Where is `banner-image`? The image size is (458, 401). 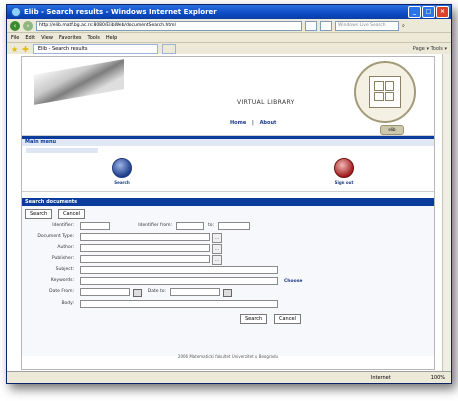
banner-image is located at coordinates (79, 82).